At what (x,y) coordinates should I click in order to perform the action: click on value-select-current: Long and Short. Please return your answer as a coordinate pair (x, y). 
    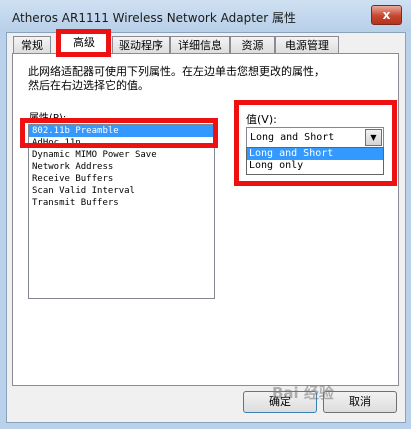
    Looking at the image, I should click on (292, 137).